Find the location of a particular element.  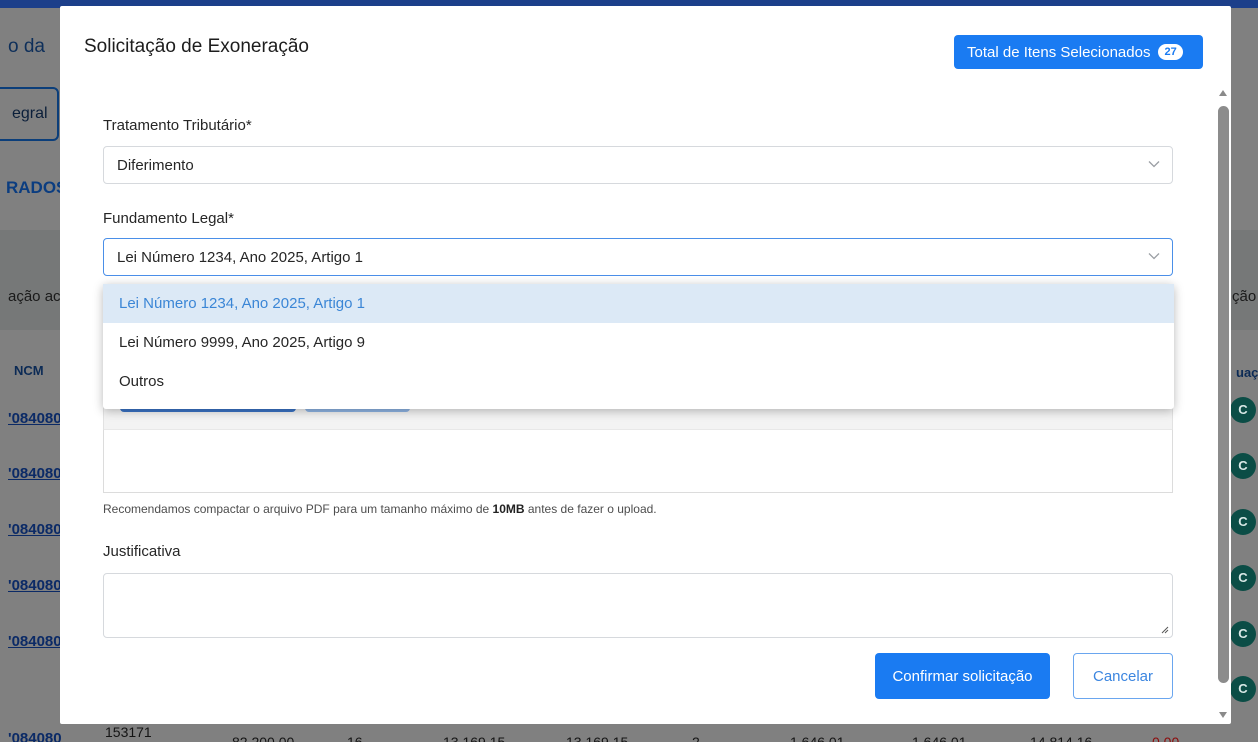

background-row-cell: 2 is located at coordinates (696, 738).